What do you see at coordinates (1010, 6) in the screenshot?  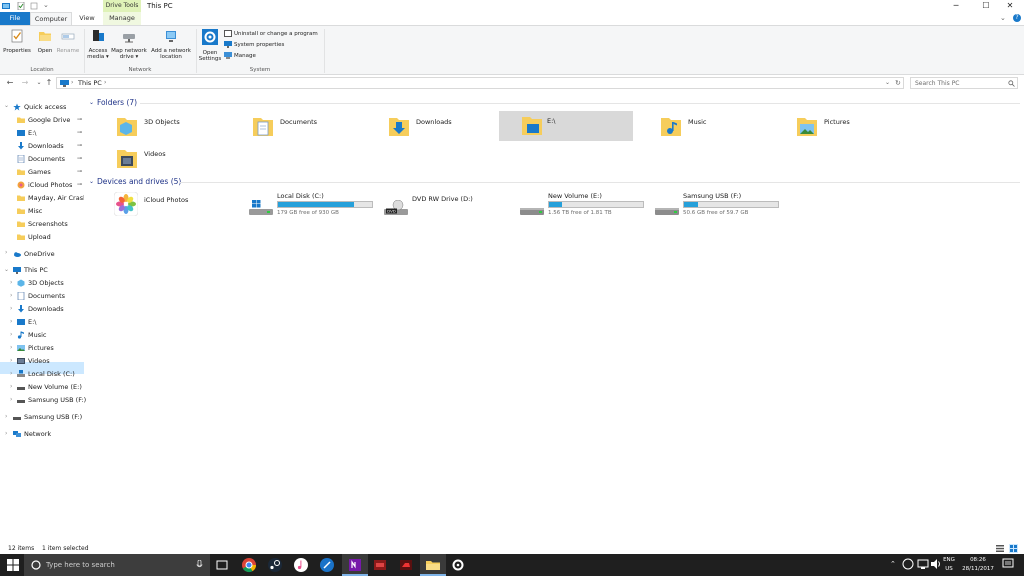 I see `close-button: ✕` at bounding box center [1010, 6].